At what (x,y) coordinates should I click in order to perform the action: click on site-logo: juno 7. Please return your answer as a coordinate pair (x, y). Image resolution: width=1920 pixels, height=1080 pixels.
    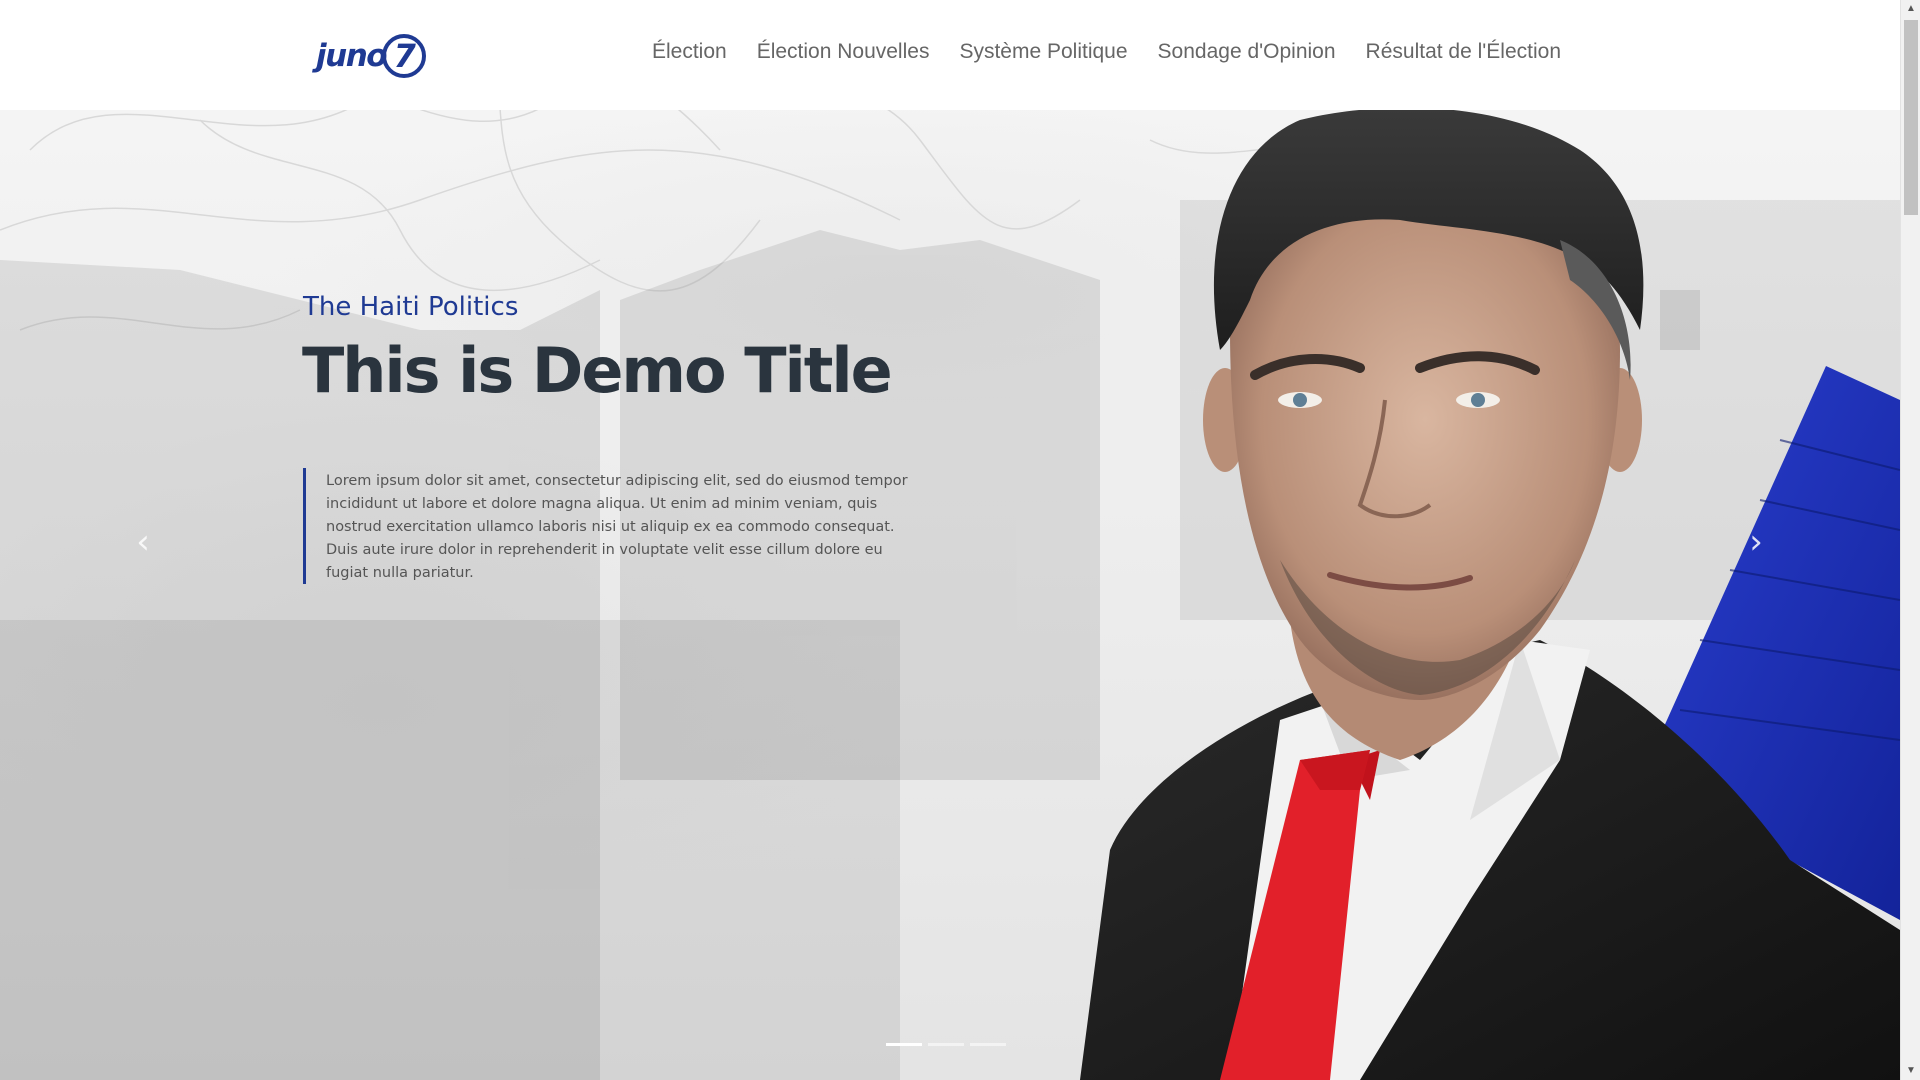
    Looking at the image, I should click on (371, 56).